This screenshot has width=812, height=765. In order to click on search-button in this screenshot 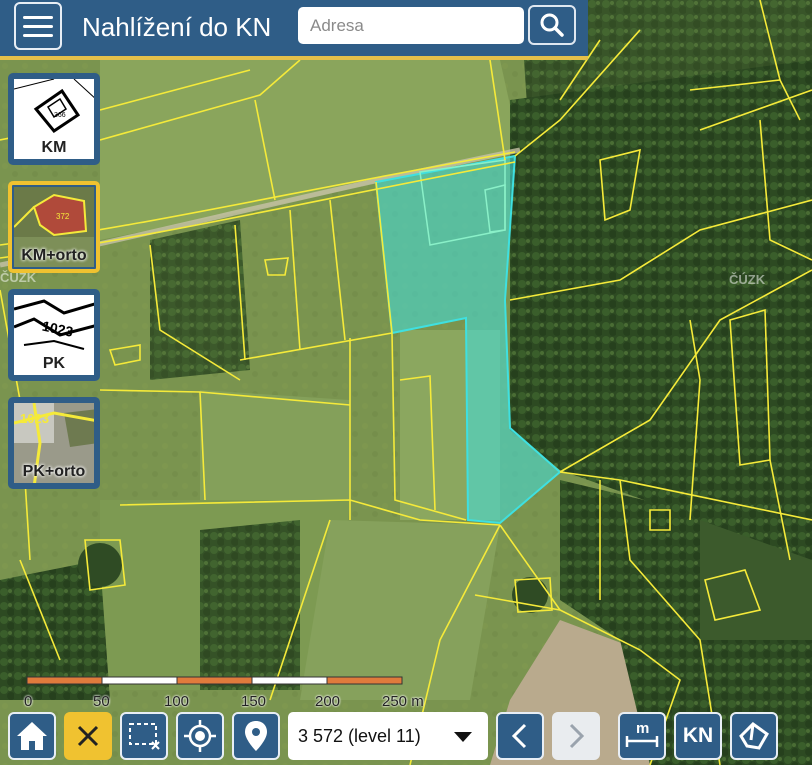, I will do `click(552, 25)`.